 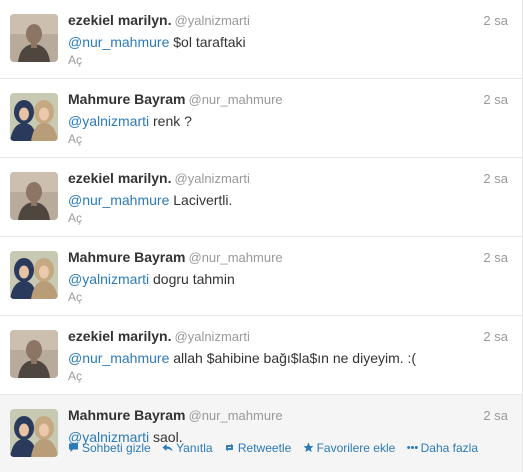 I want to click on hide-conversation-label: Sohbeti gizle, so click(x=116, y=448).